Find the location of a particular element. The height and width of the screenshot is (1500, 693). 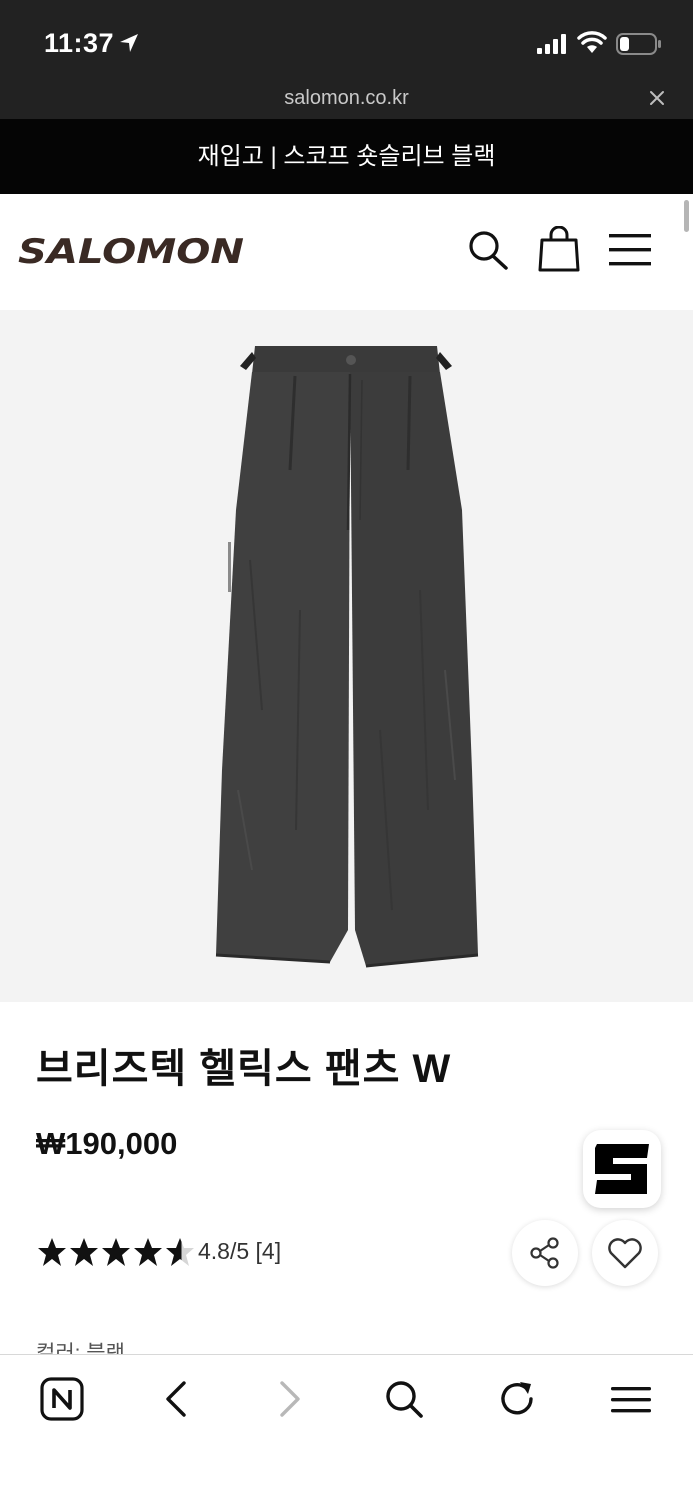

browser-url-bar: salomon.co.kr is located at coordinates (346, 103).